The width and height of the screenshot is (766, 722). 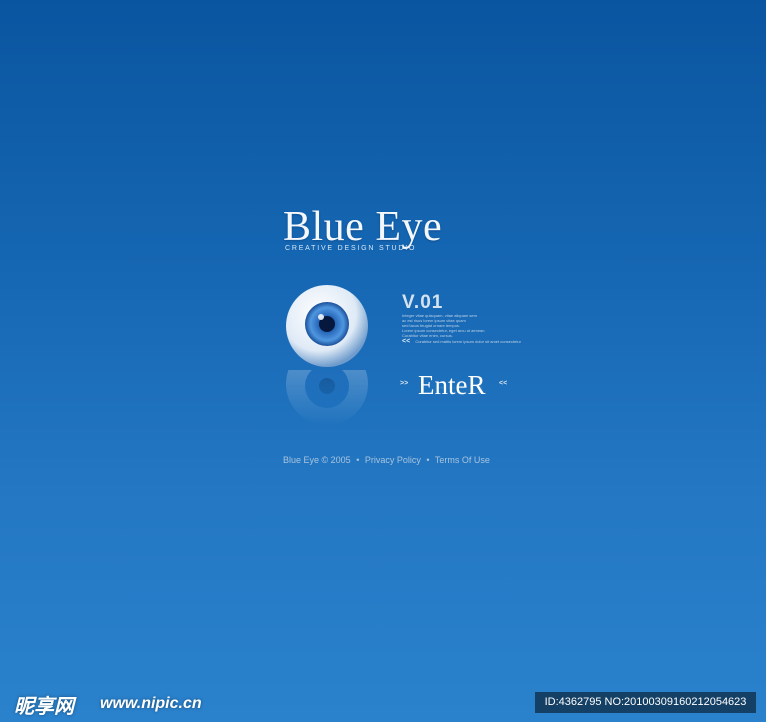 What do you see at coordinates (327, 398) in the screenshot?
I see `eye-reflection` at bounding box center [327, 398].